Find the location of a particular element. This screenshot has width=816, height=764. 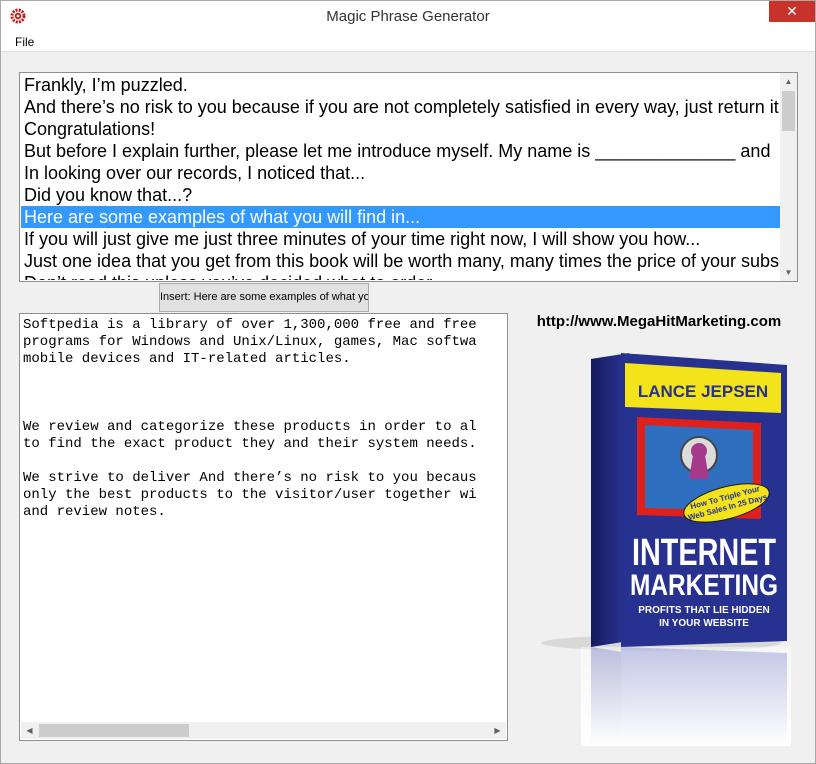

scroll-down-icon: ▼ is located at coordinates (788, 272).